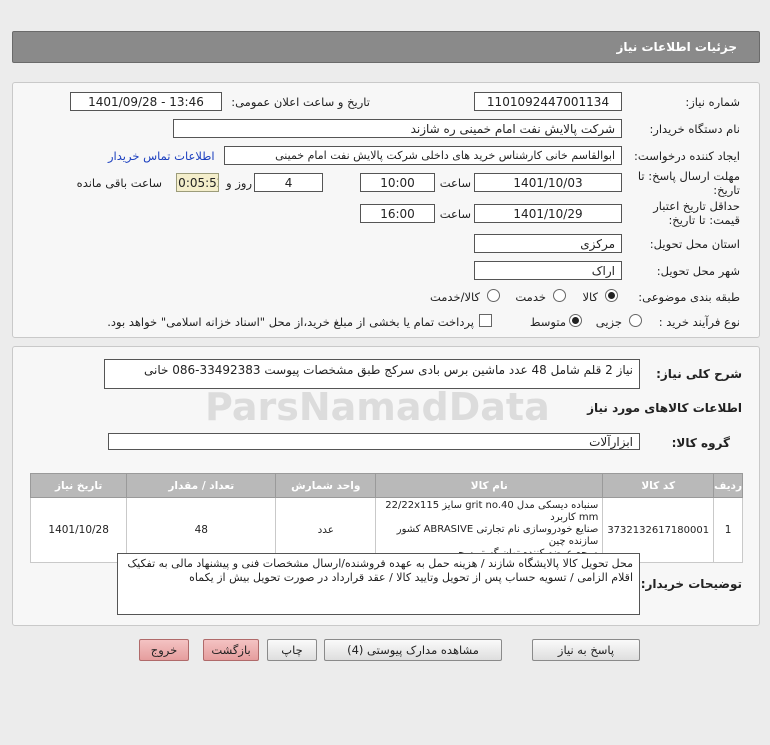  Describe the element at coordinates (547, 322) in the screenshot. I see `process-option-medium: متوسط` at that location.